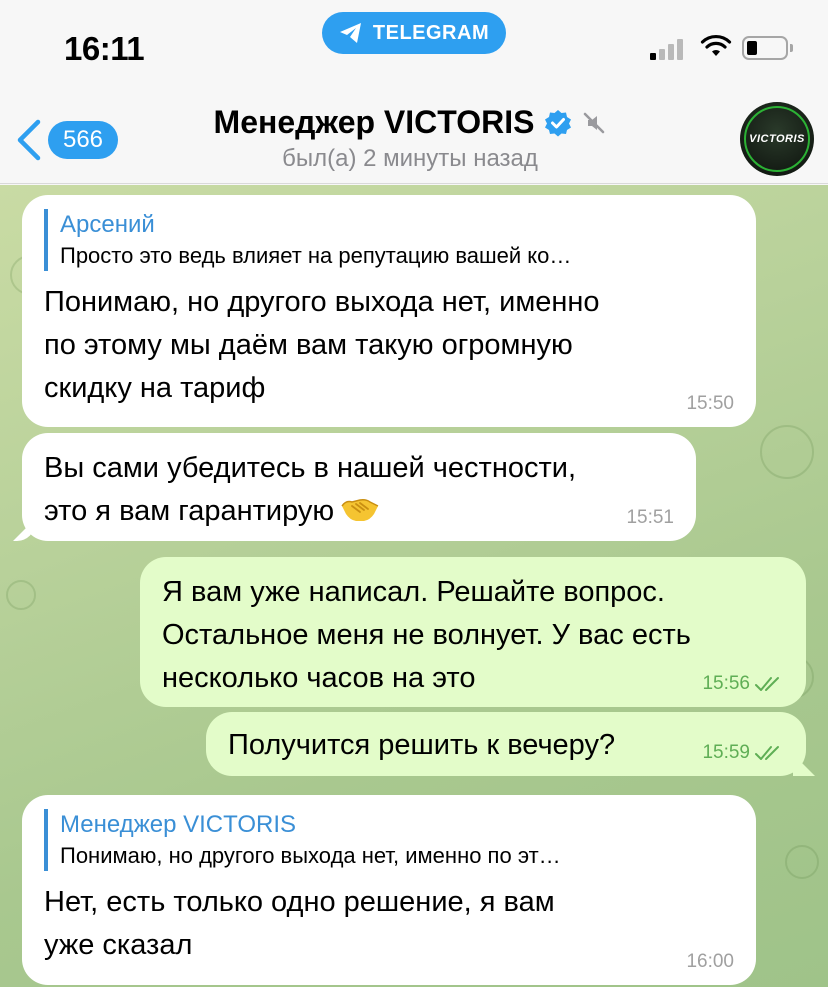 The height and width of the screenshot is (987, 828). What do you see at coordinates (710, 961) in the screenshot?
I see `message-time: 16:00` at bounding box center [710, 961].